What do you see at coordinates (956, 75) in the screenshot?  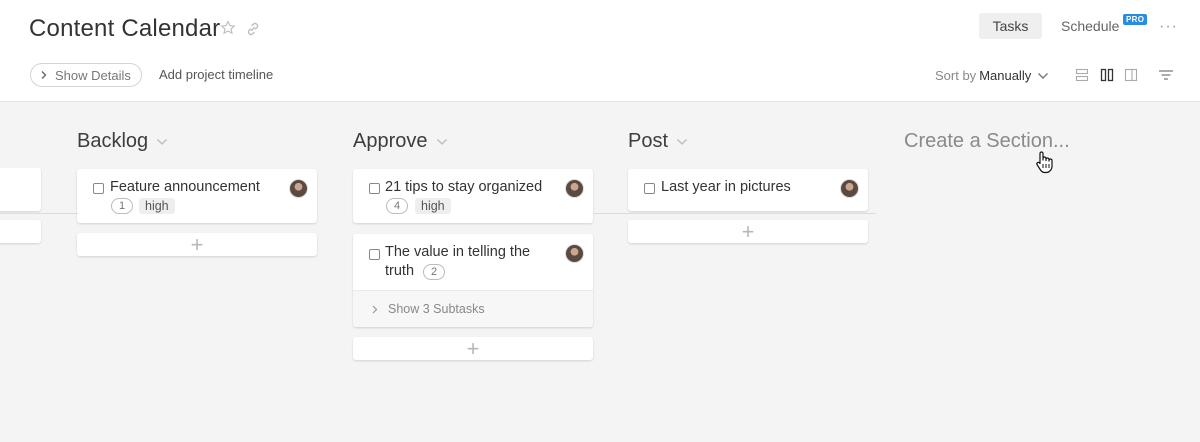 I see `sort-label: Sort by` at bounding box center [956, 75].